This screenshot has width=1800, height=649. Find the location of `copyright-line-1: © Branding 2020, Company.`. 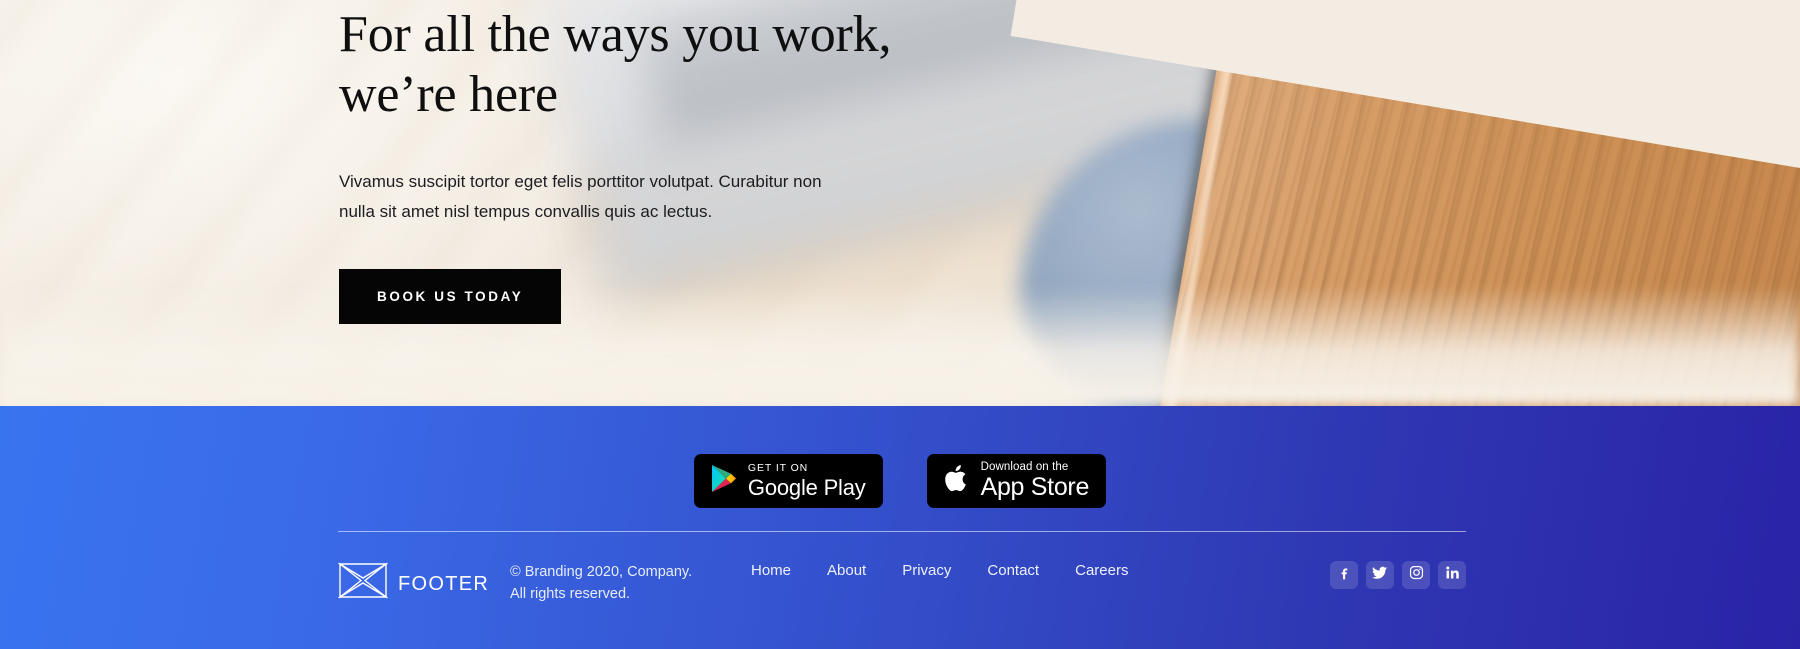

copyright-line-1: © Branding 2020, Company. is located at coordinates (601, 572).